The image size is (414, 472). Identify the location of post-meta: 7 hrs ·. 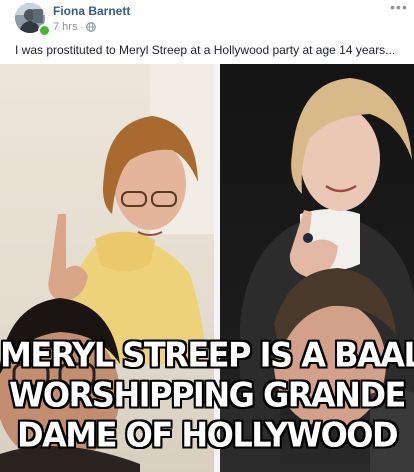
(75, 27).